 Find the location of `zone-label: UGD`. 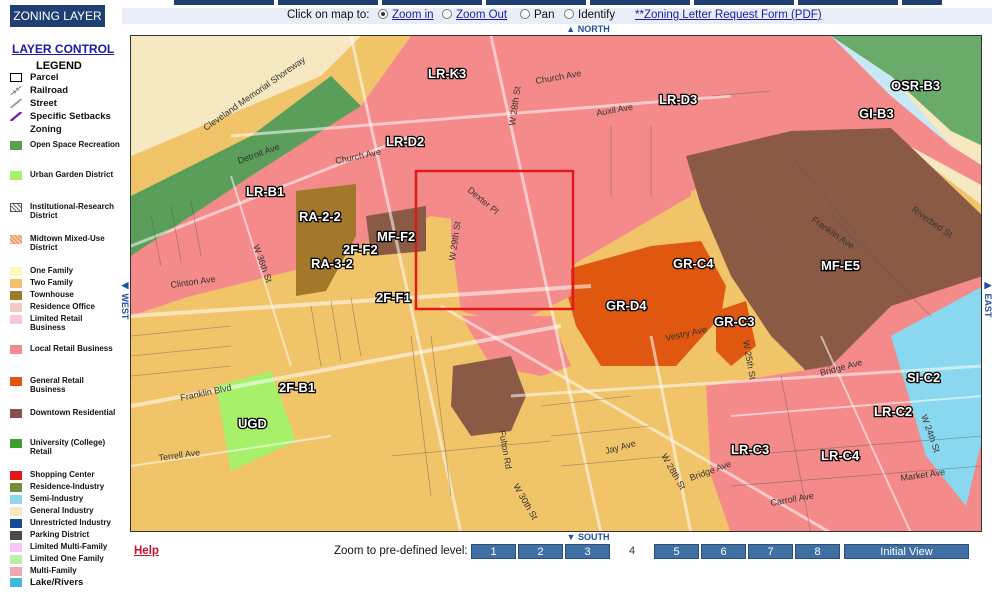

zone-label: UGD is located at coordinates (252, 423).